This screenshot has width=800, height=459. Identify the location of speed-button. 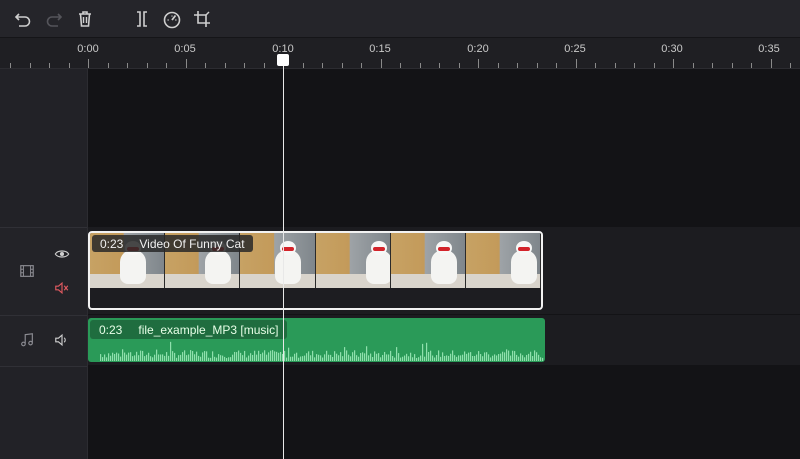
(172, 19).